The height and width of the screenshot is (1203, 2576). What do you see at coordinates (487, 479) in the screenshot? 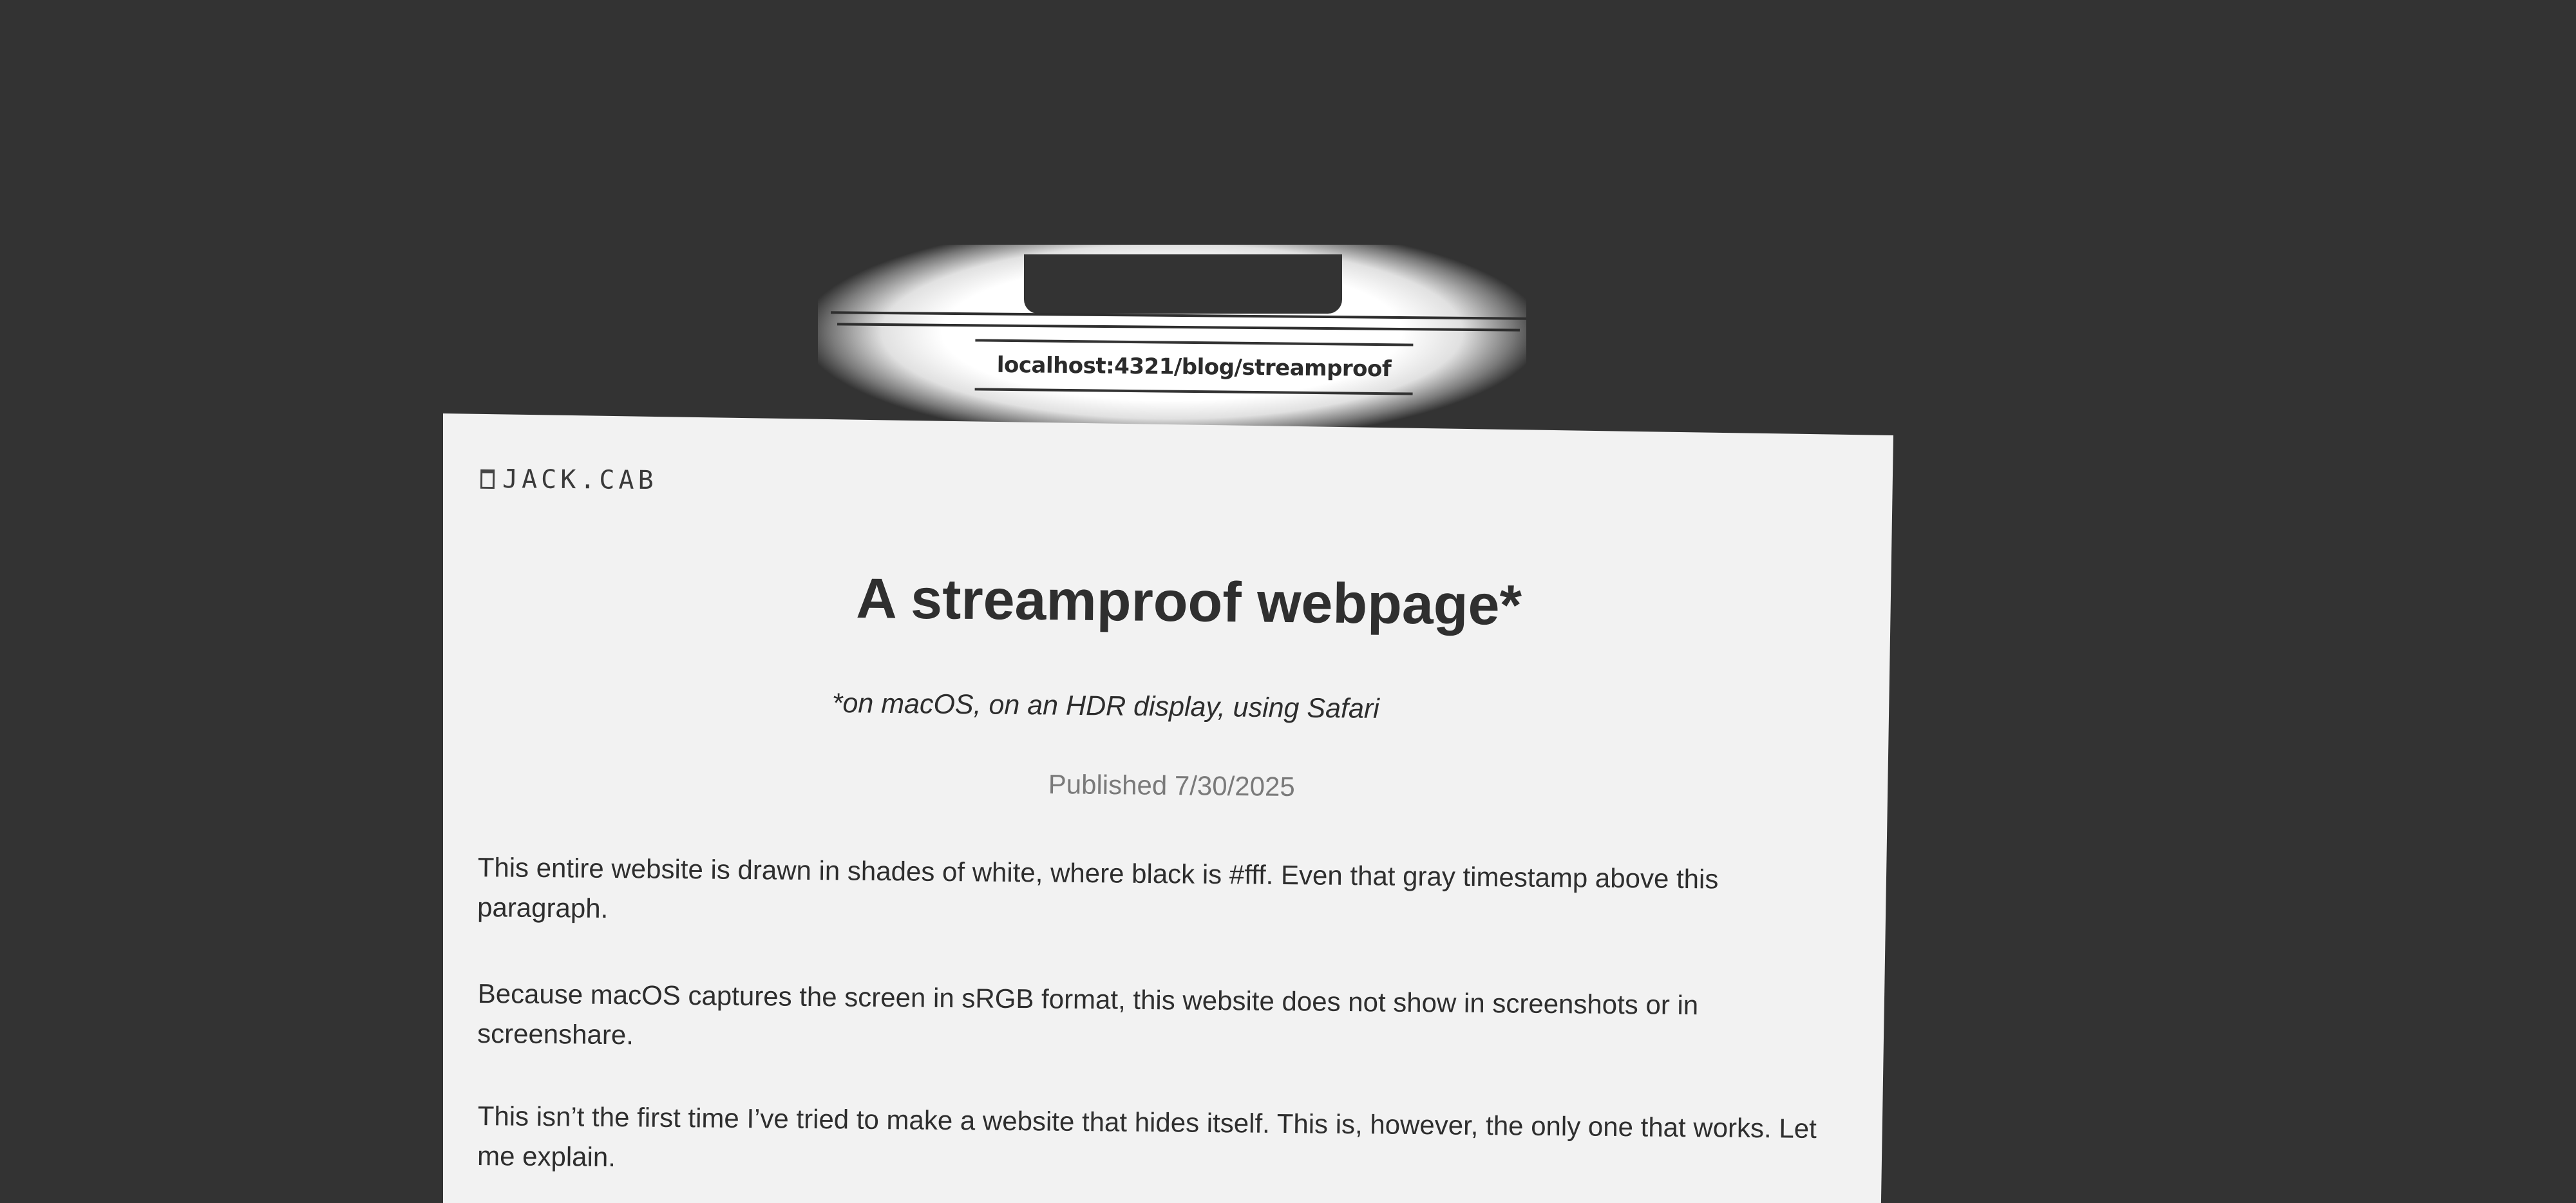
I see `page-icon` at bounding box center [487, 479].